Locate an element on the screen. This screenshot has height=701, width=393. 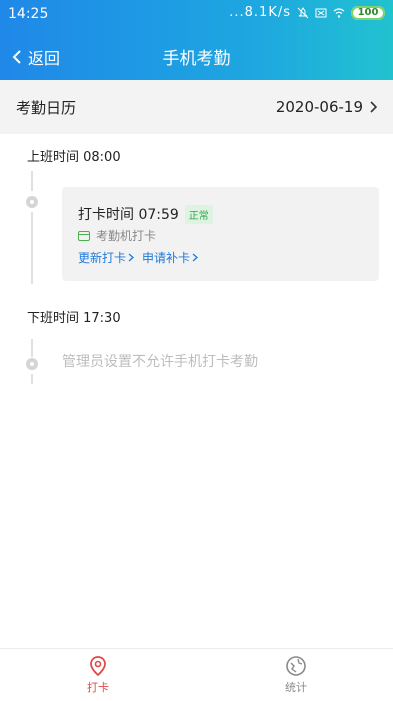
tab-punch: 打卡 is located at coordinates (98, 675).